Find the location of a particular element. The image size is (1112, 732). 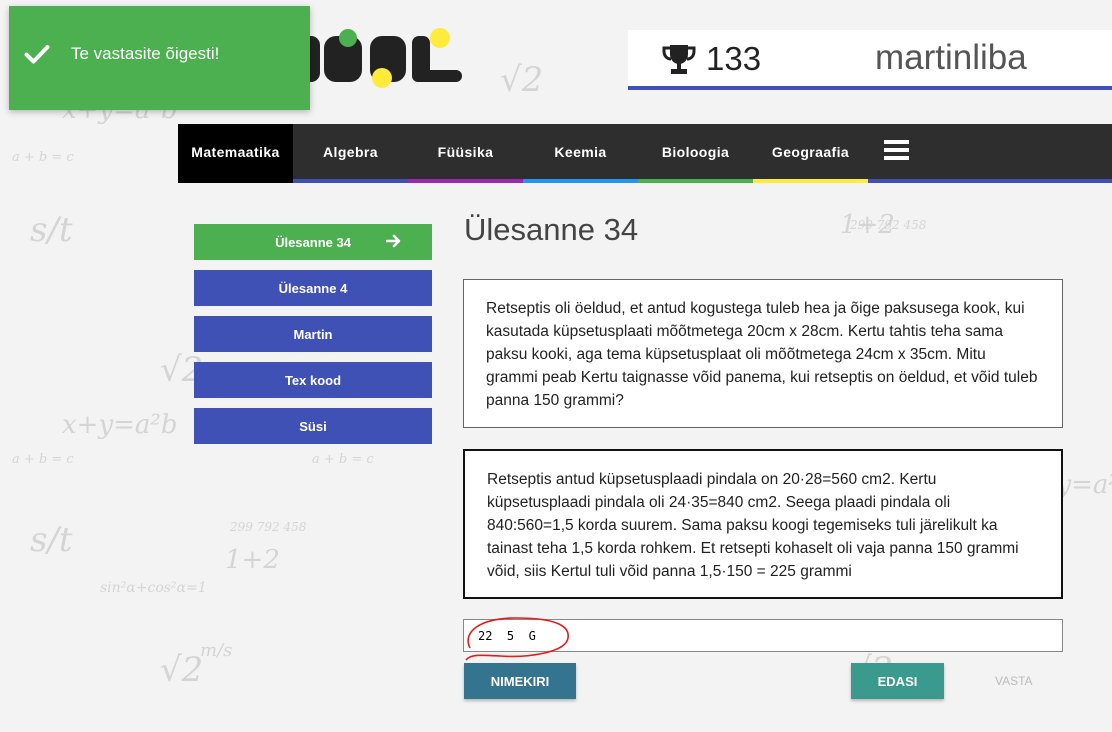

score-value: 133 is located at coordinates (734, 58).